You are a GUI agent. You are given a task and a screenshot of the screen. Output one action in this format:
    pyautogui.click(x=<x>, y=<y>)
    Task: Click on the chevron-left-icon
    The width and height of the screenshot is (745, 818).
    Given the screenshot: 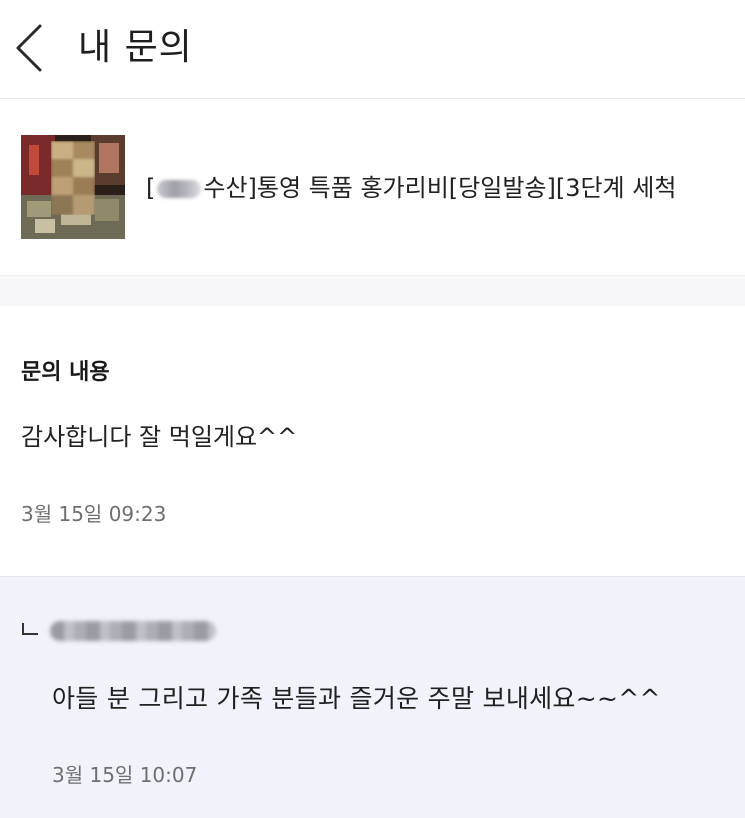 What is the action you would take?
    pyautogui.click(x=29, y=48)
    